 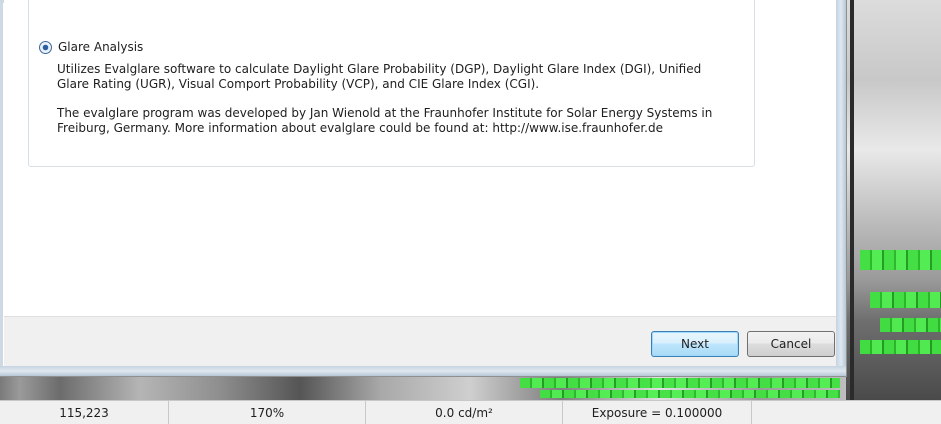 I want to click on dialog-frame-bottom, so click(x=423, y=371).